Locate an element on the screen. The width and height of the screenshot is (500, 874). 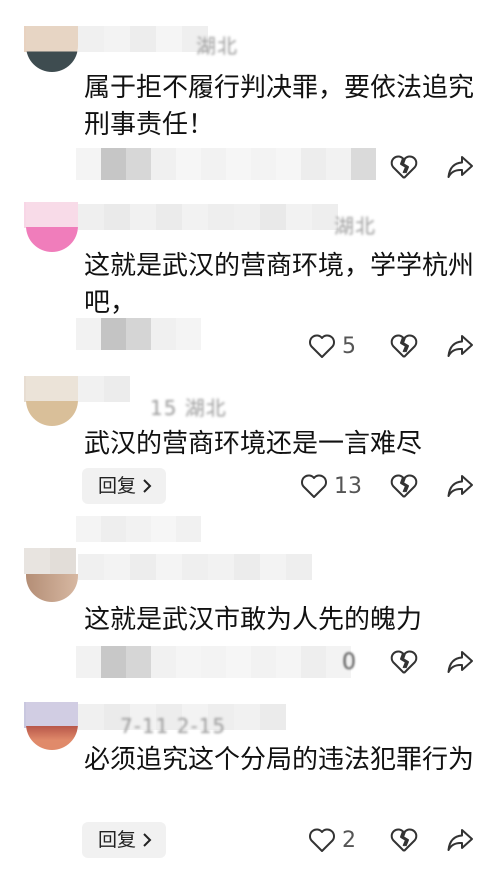
comment-actions is located at coordinates (418, 167).